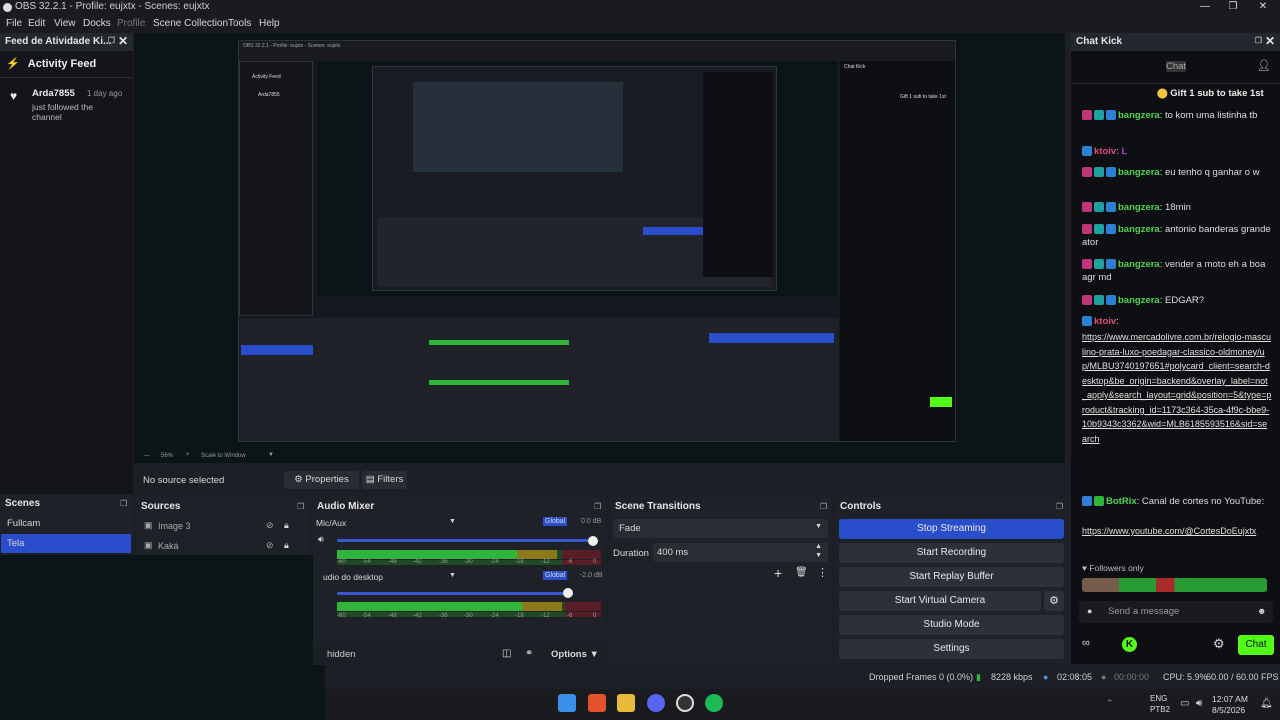  Describe the element at coordinates (1121, 501) in the screenshot. I see `chat-user: BotRix` at that location.